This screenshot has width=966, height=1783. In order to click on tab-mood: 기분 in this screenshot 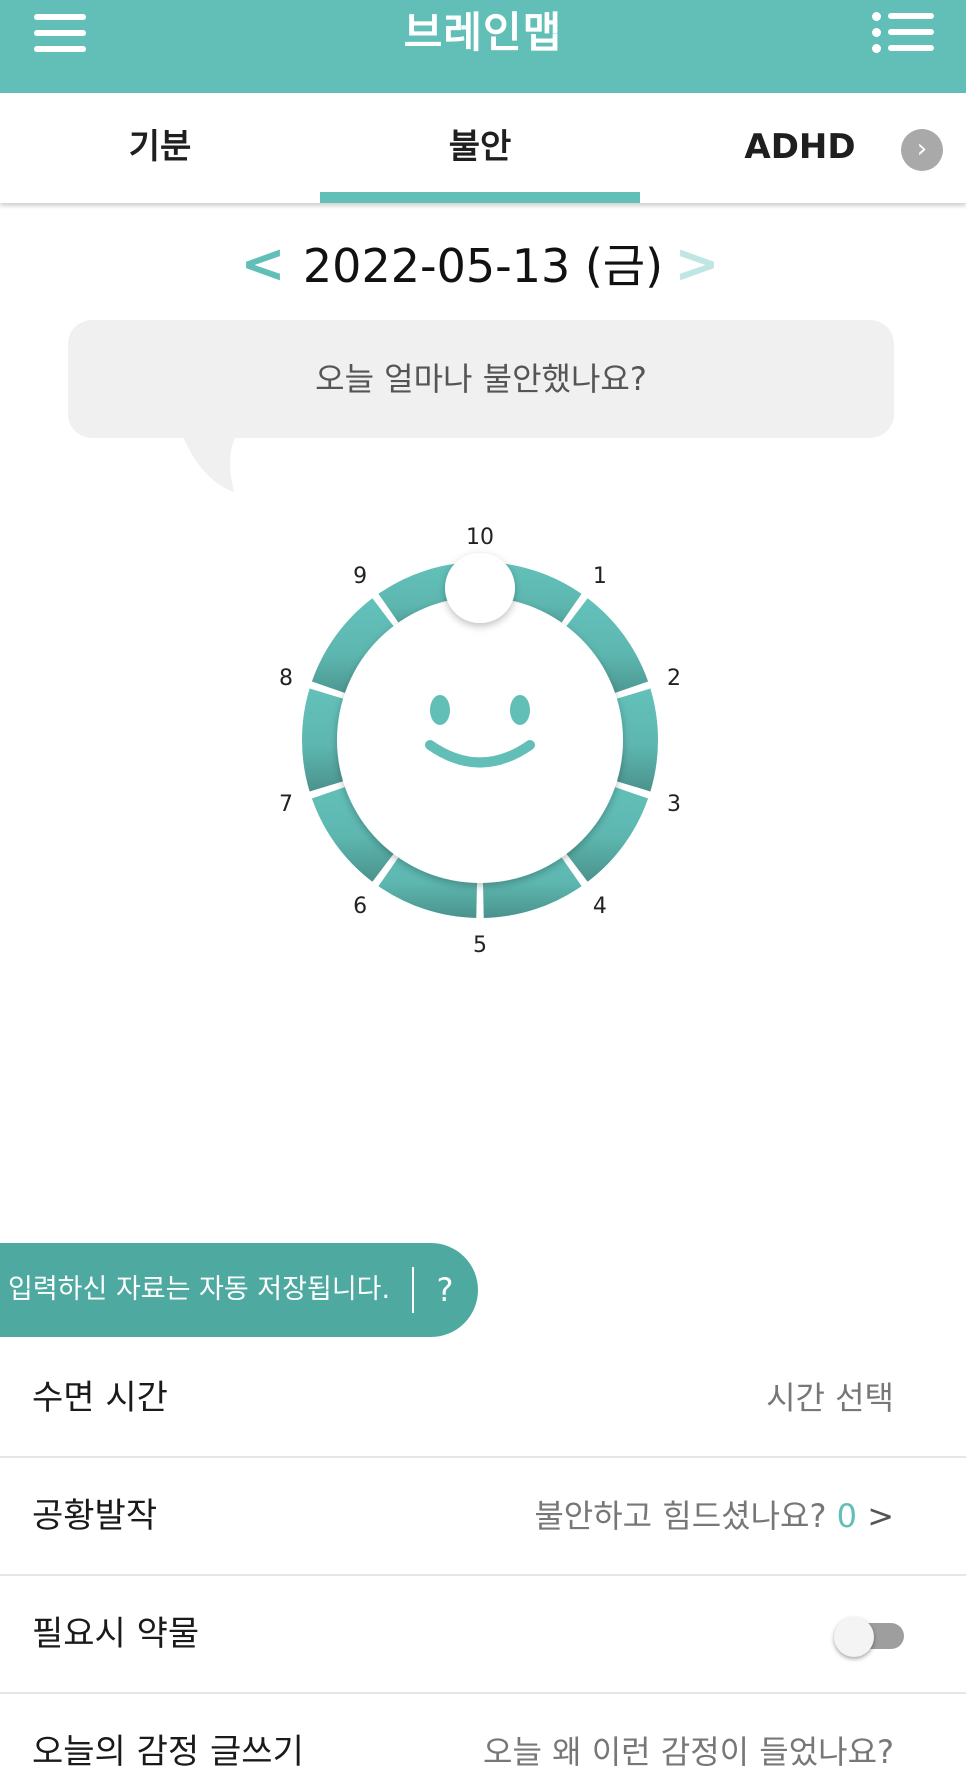, I will do `click(160, 148)`.